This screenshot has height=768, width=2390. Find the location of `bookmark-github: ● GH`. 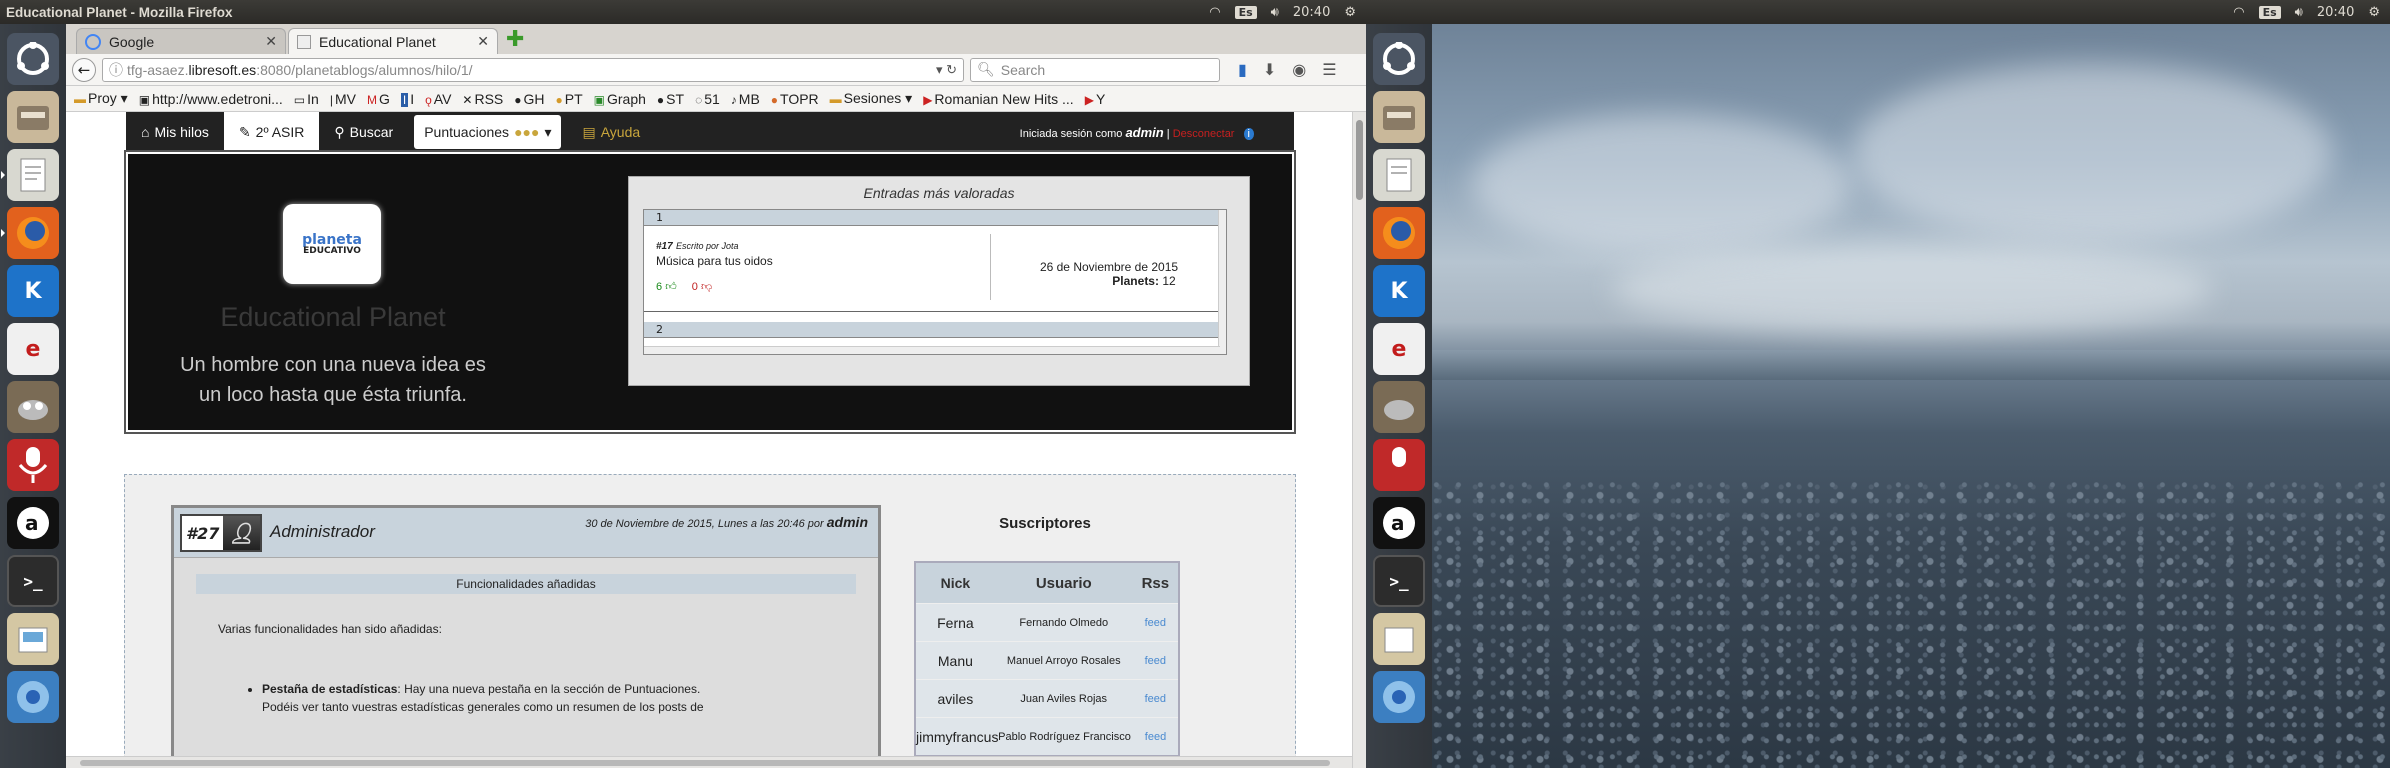

bookmark-github: ● GH is located at coordinates (529, 99).